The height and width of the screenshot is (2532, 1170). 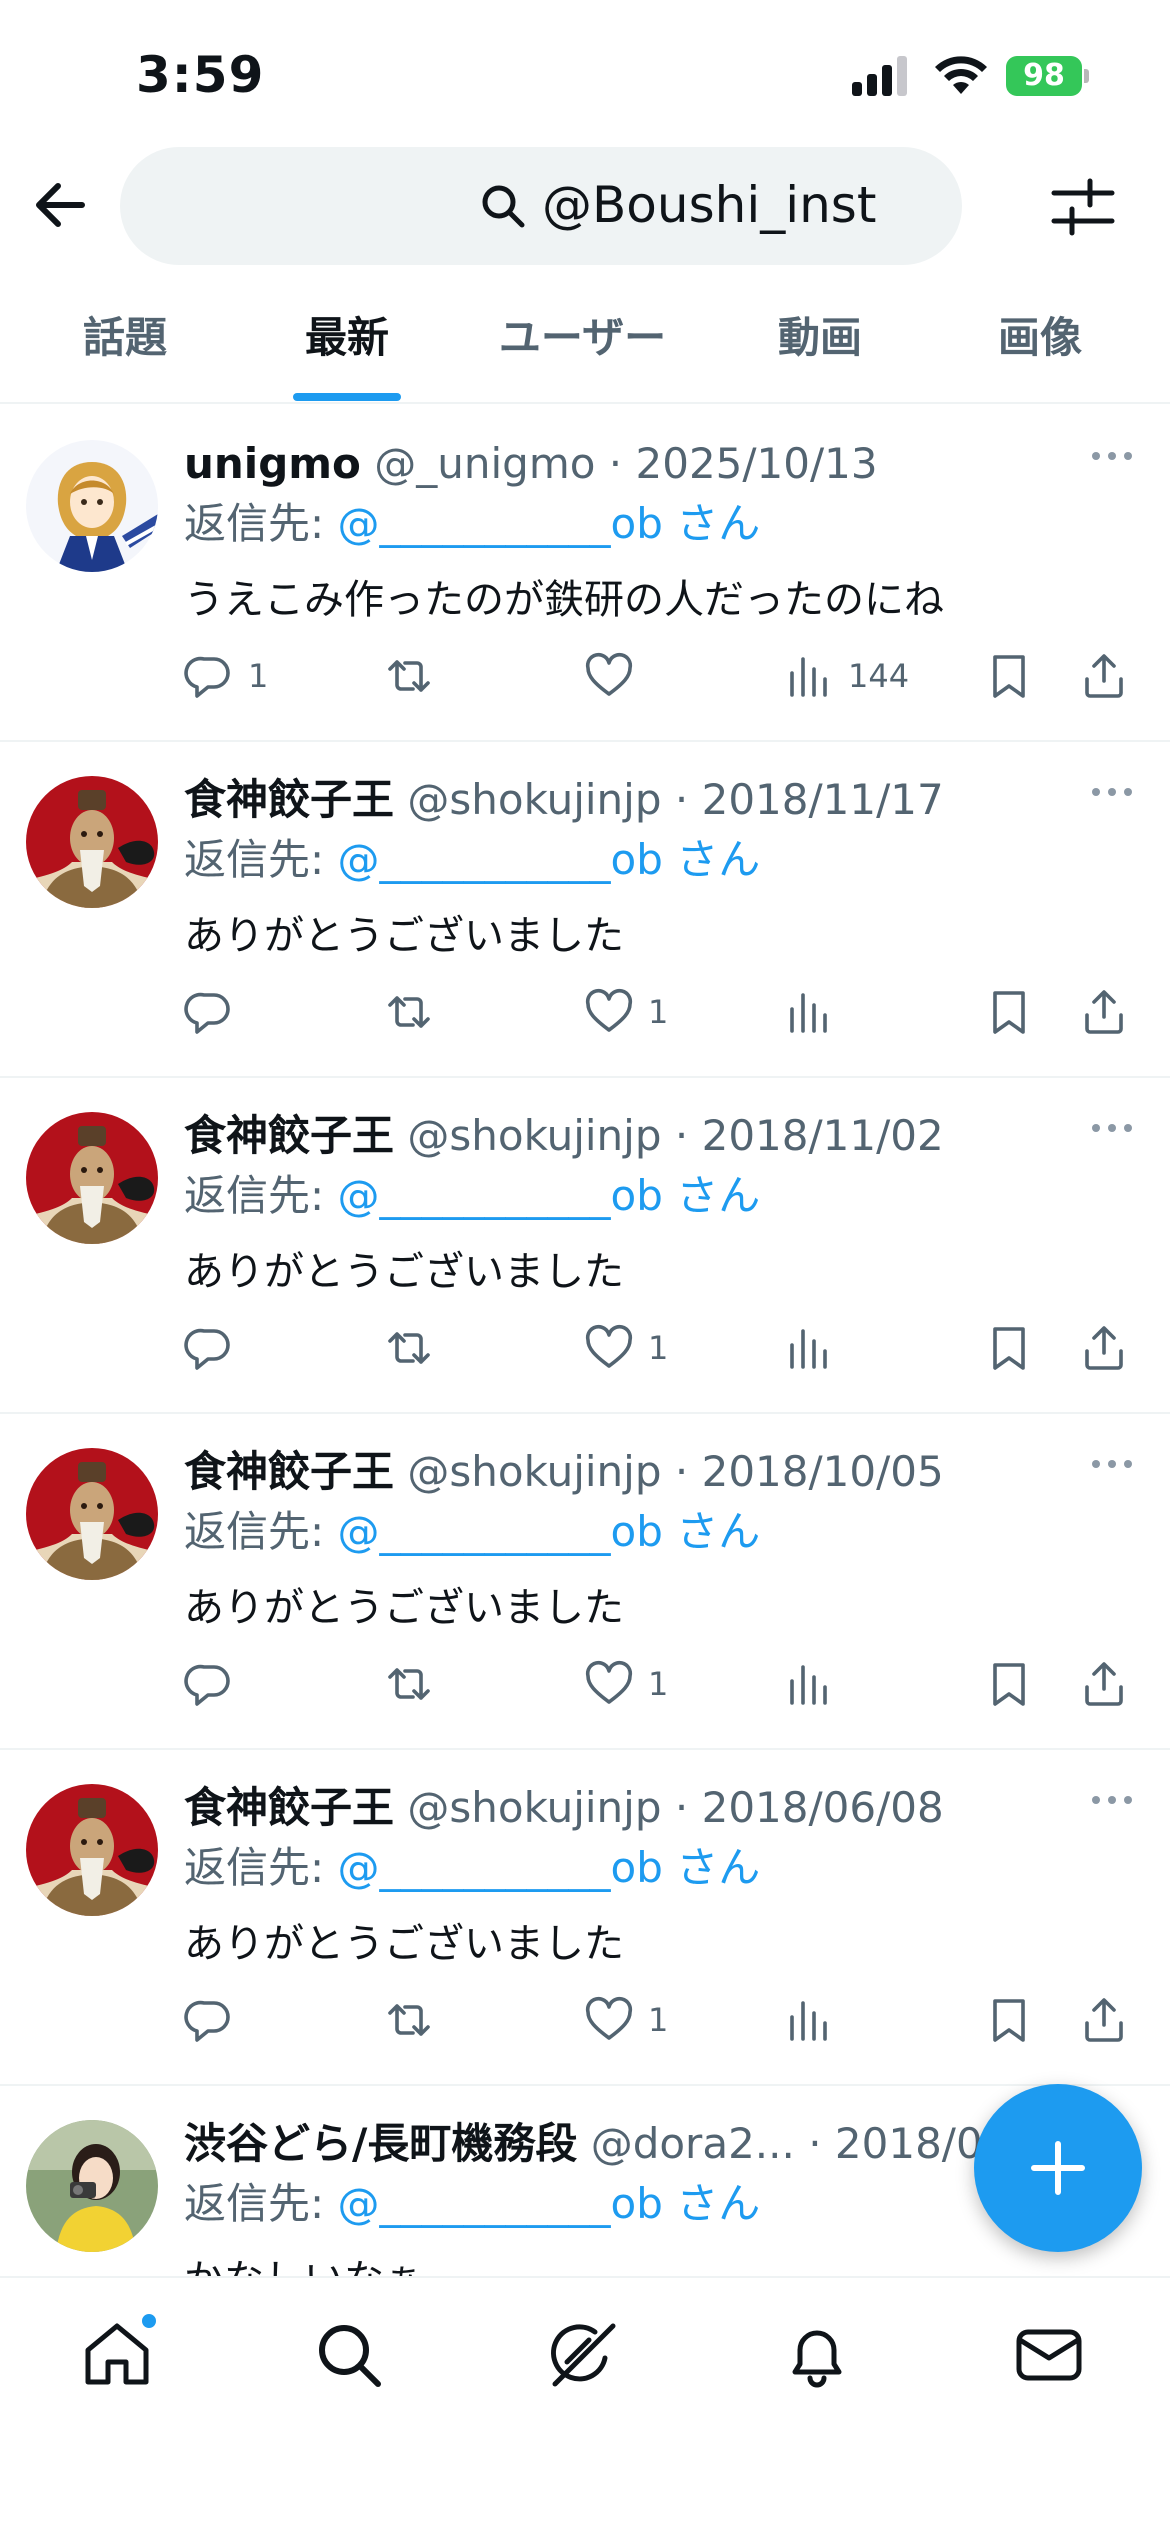 What do you see at coordinates (820, 347) in the screenshot?
I see `tab-videos: 動画` at bounding box center [820, 347].